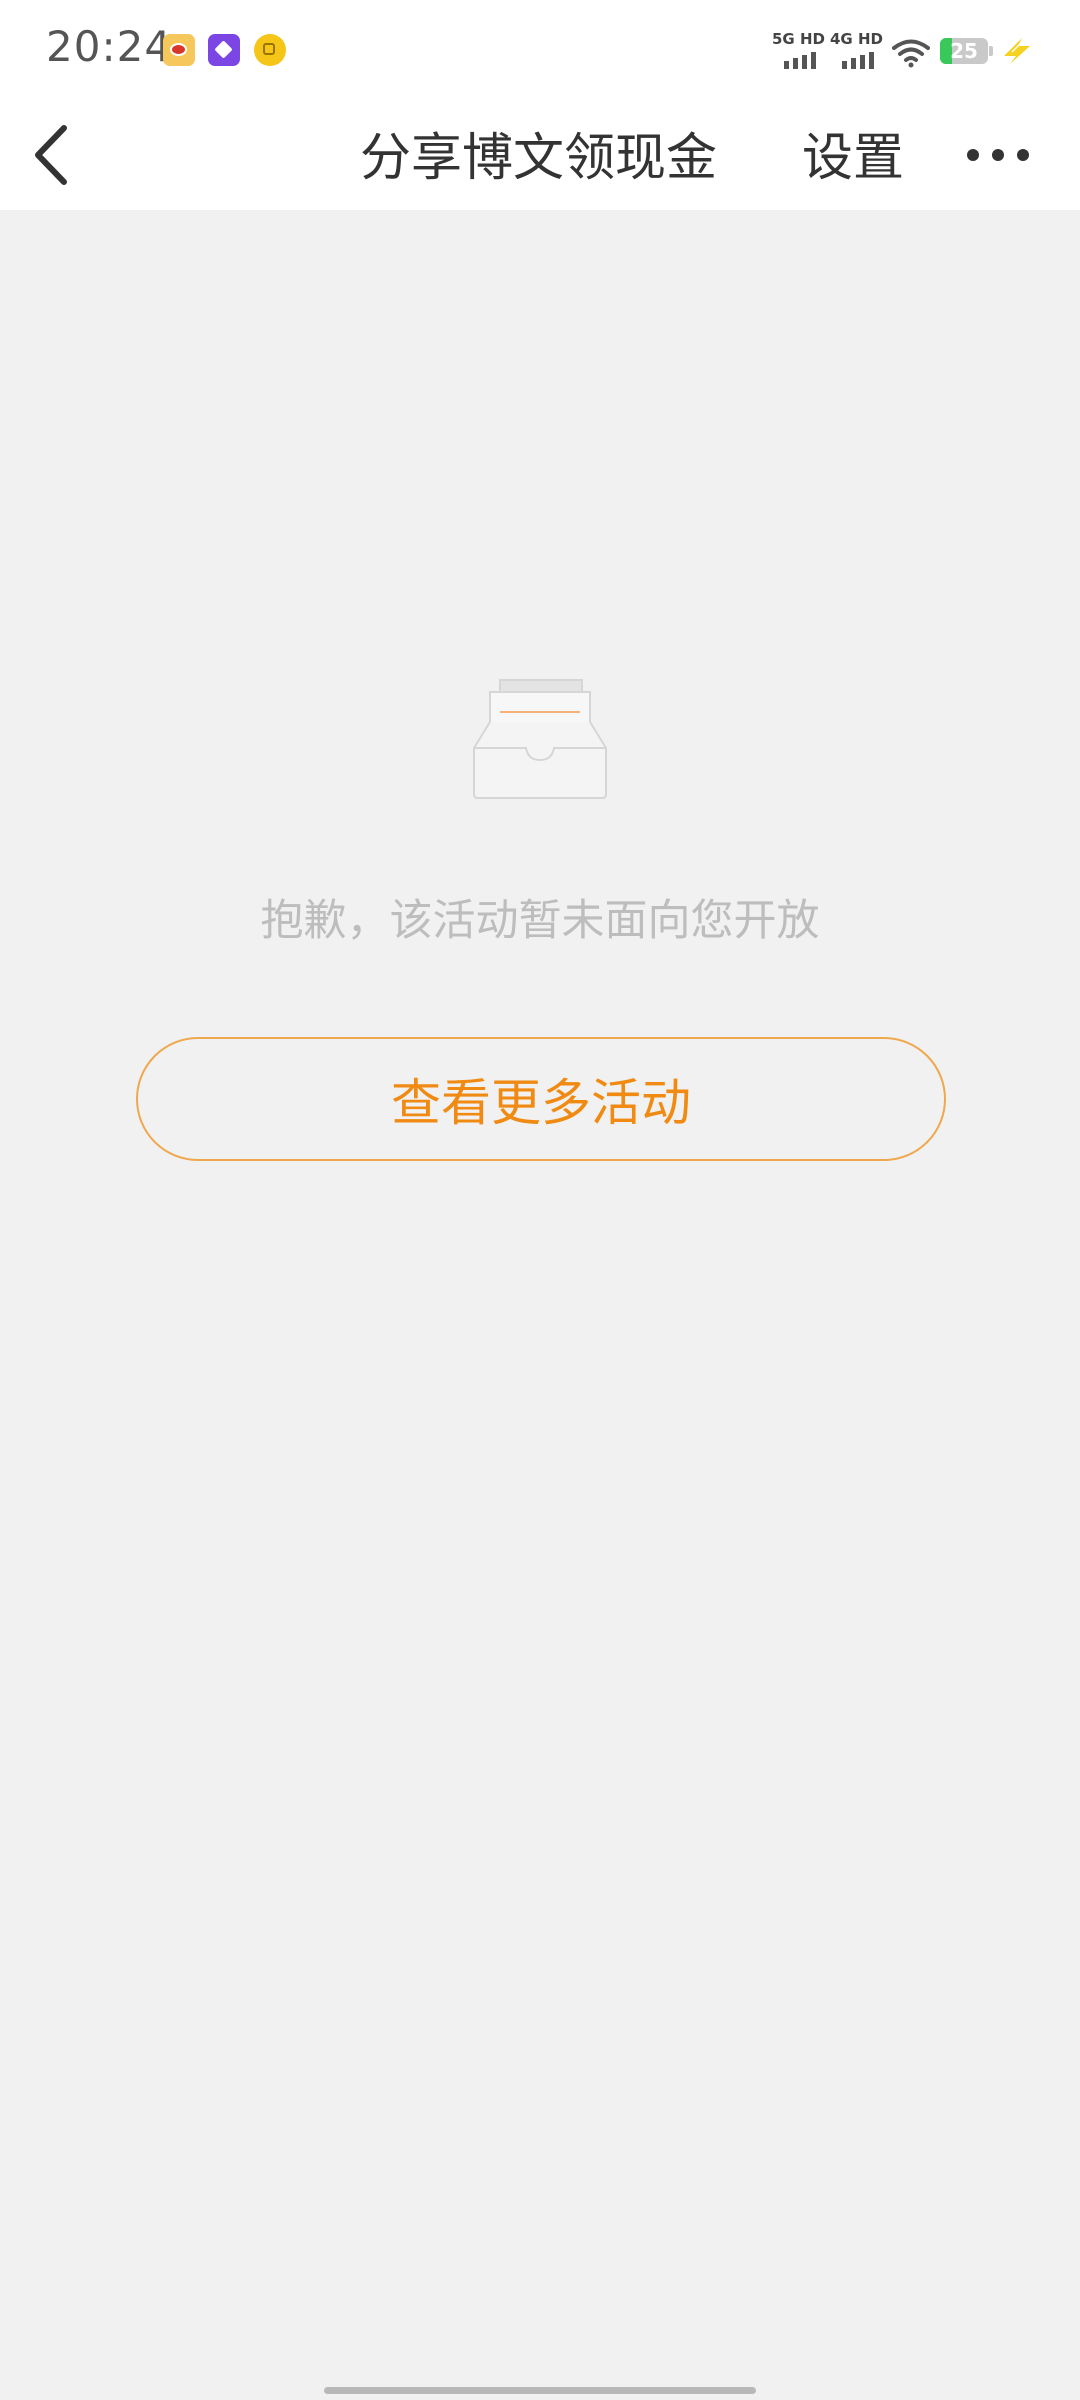 The image size is (1080, 2400). What do you see at coordinates (991, 51) in the screenshot?
I see `battery-cap` at bounding box center [991, 51].